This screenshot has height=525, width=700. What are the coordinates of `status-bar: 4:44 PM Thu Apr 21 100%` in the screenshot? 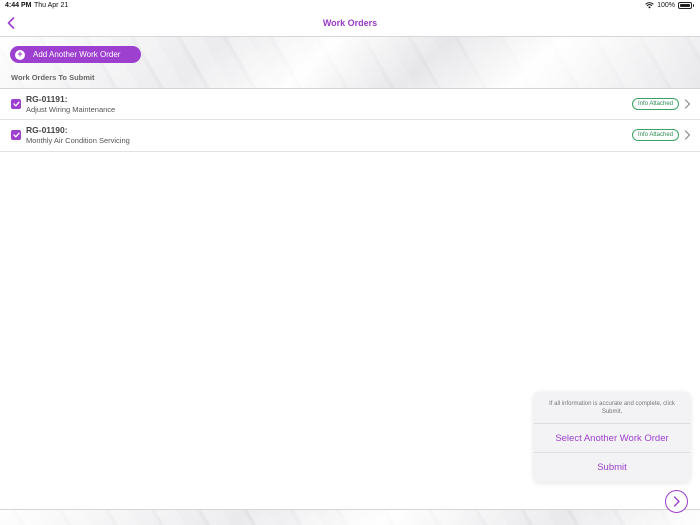 It's located at (350, 5).